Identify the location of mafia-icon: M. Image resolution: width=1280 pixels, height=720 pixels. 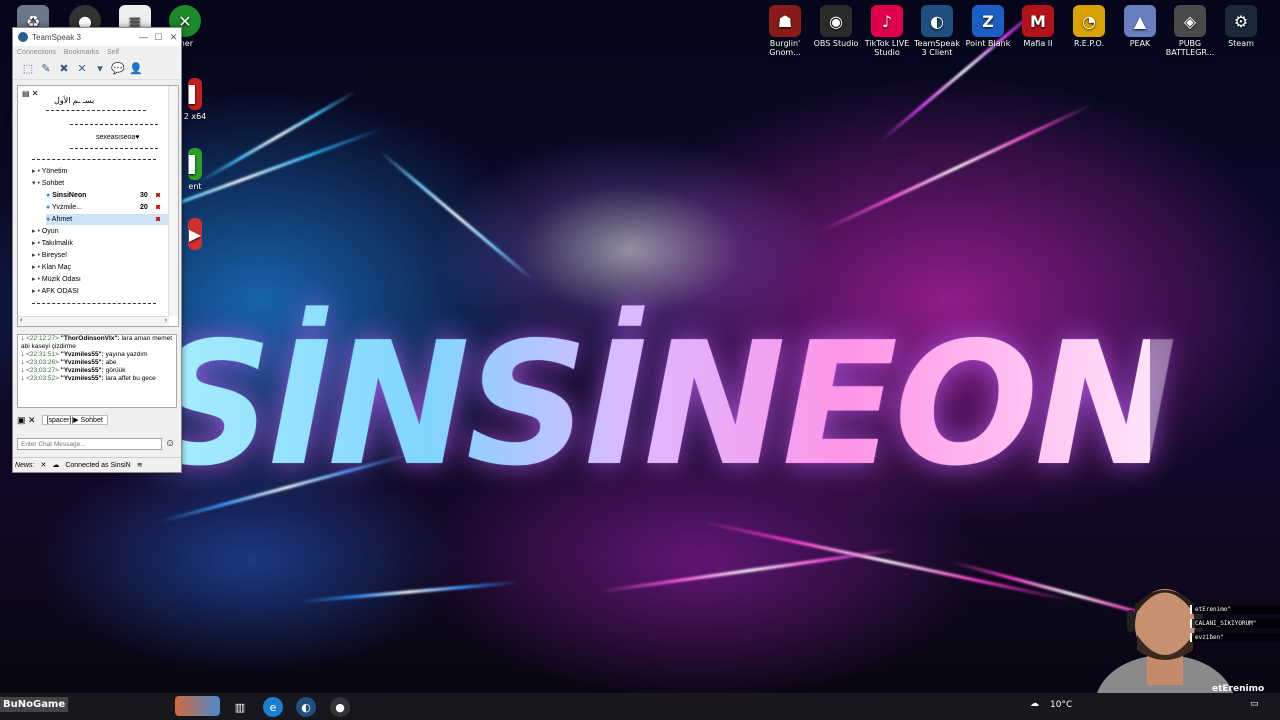
(1038, 21).